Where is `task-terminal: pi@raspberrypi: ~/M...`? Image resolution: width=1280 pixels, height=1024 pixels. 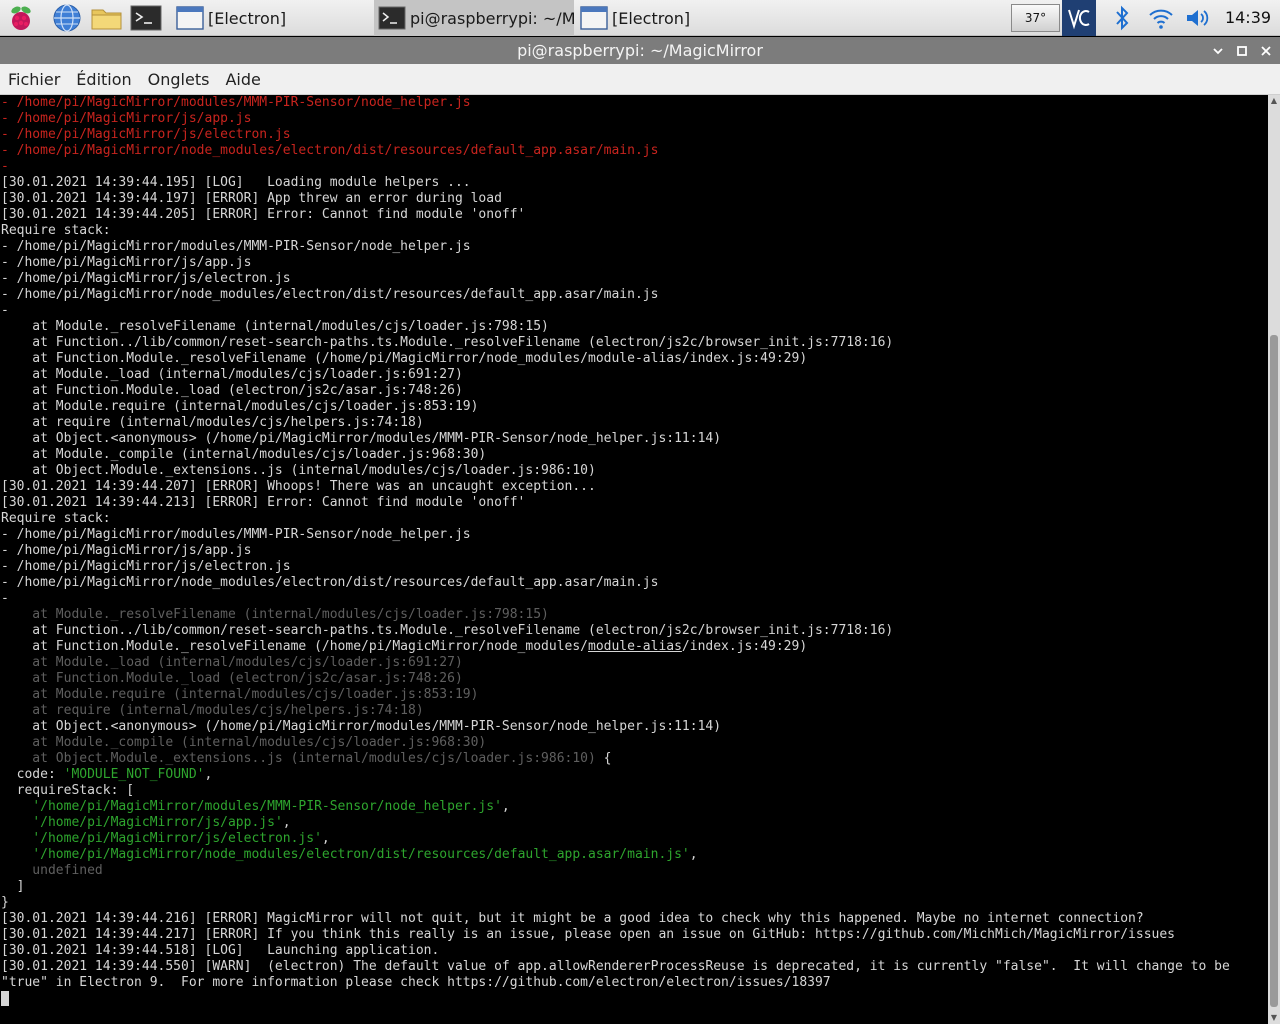
task-terminal: pi@raspberrypi: ~/M... is located at coordinates (474, 18).